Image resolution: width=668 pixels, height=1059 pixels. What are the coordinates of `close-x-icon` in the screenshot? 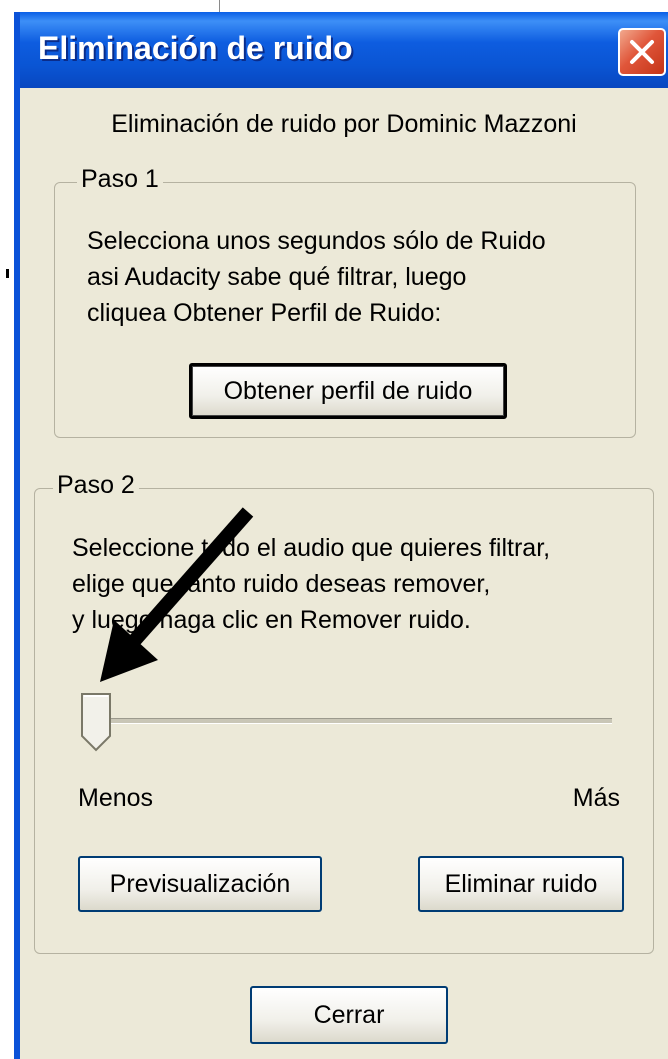 It's located at (642, 52).